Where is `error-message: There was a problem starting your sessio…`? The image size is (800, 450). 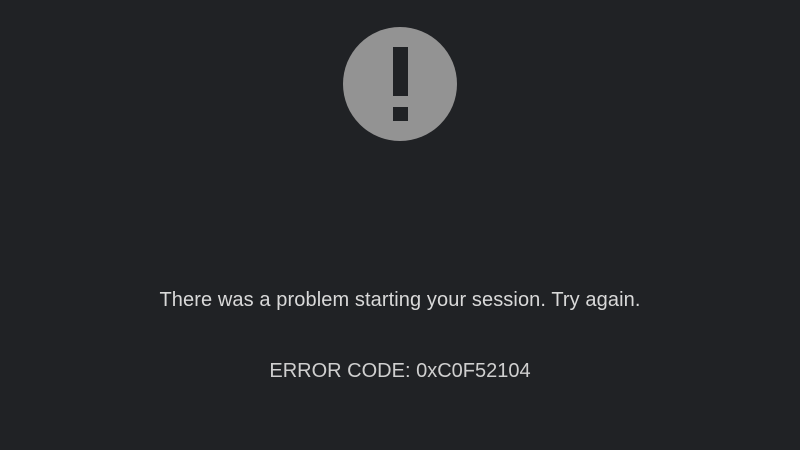
error-message: There was a problem starting your sessio… is located at coordinates (400, 300).